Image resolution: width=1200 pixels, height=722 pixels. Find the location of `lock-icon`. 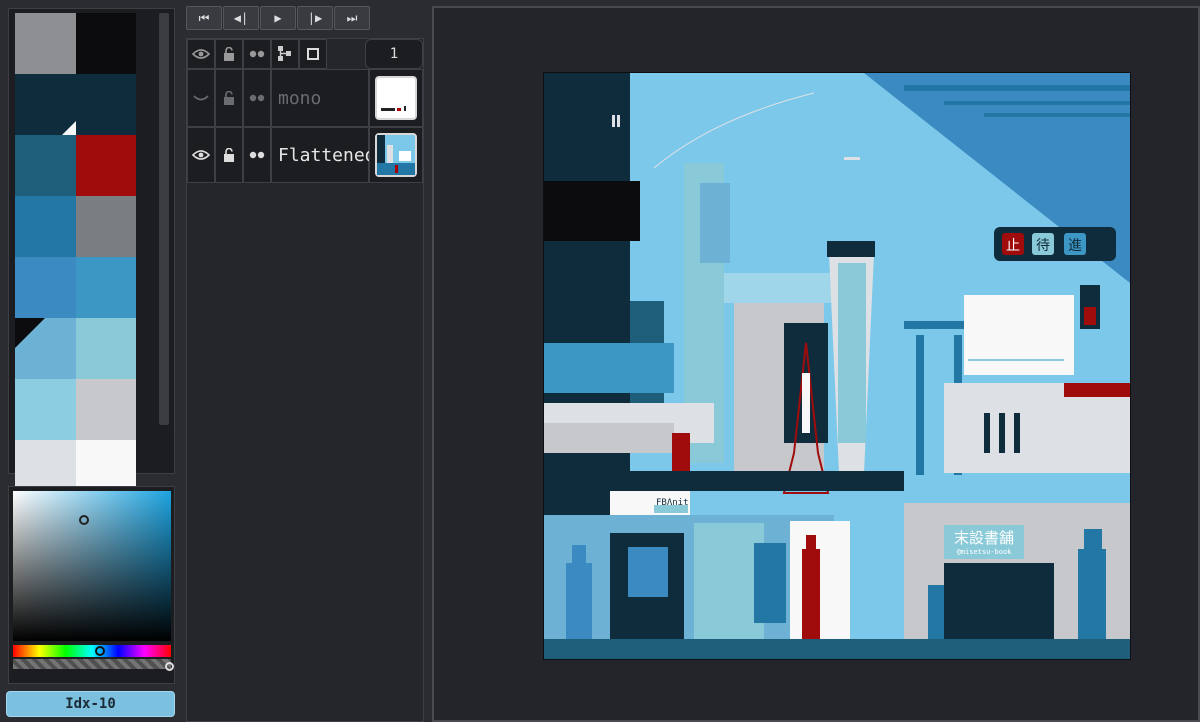

lock-icon is located at coordinates (229, 54).